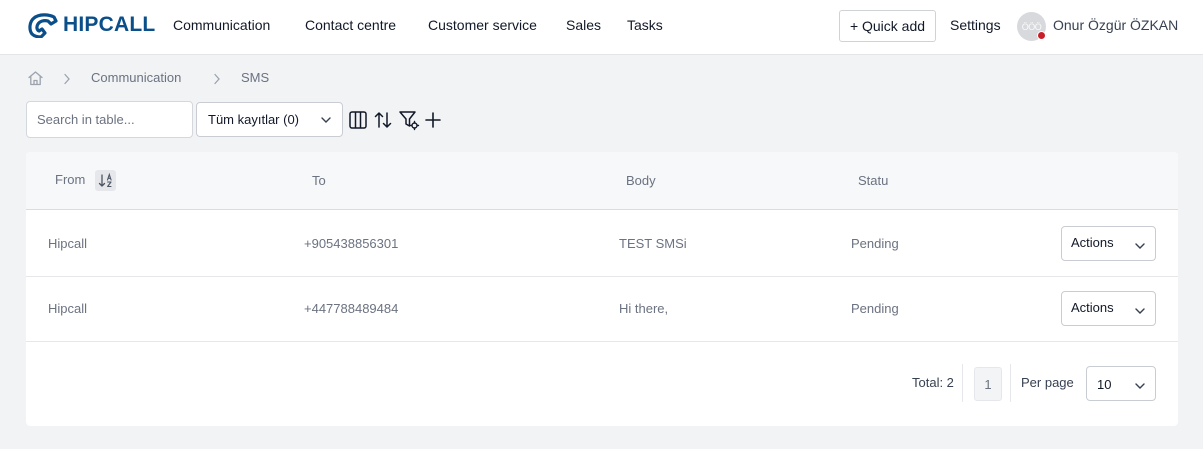 This screenshot has height=449, width=1203. Describe the element at coordinates (1041, 35) in the screenshot. I see `status-indicator` at that location.